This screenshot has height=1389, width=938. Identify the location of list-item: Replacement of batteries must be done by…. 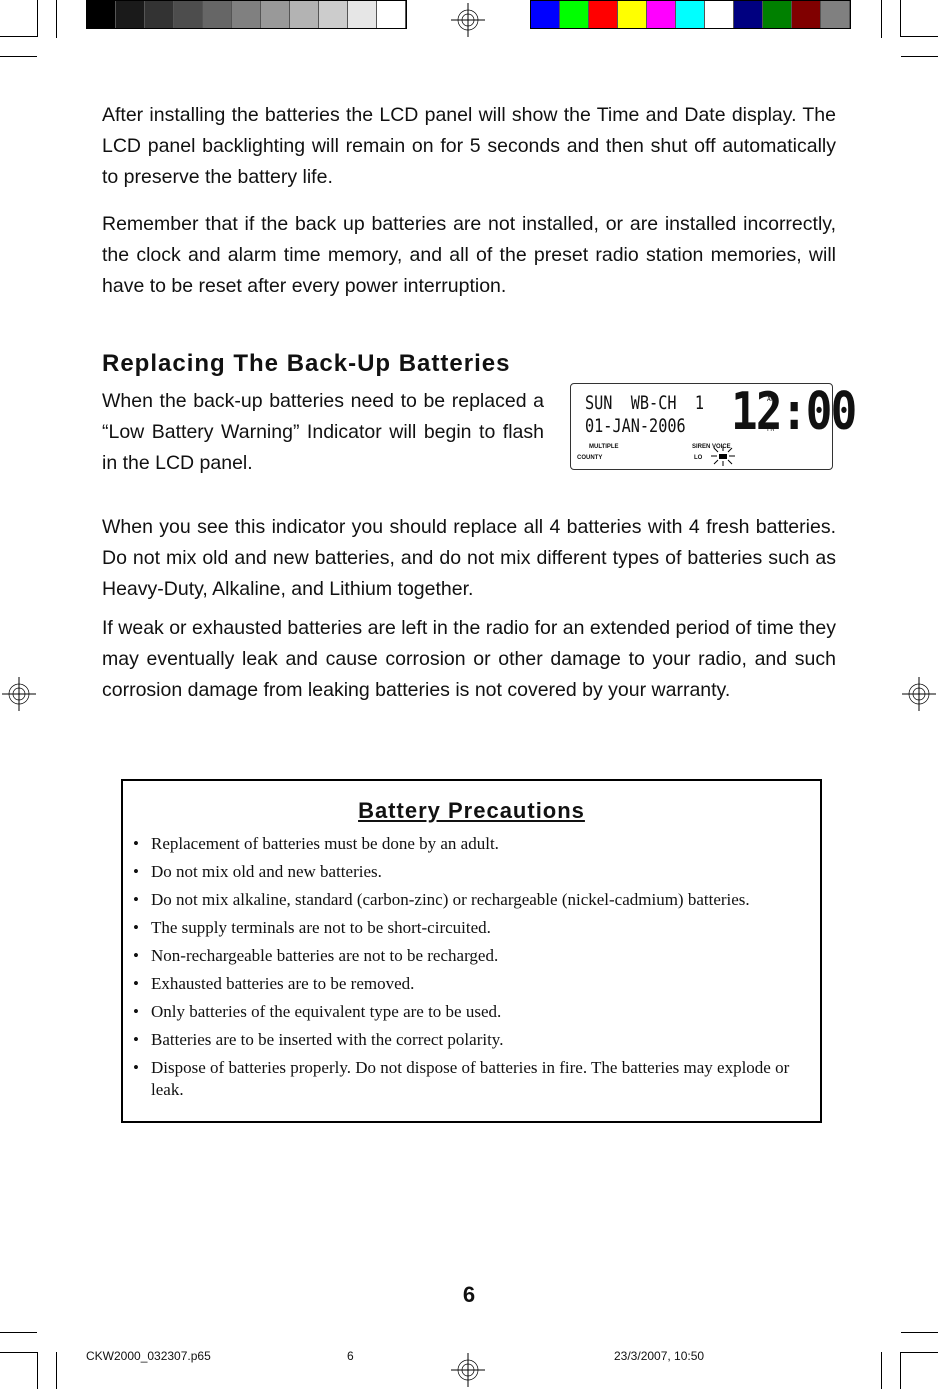
(472, 844).